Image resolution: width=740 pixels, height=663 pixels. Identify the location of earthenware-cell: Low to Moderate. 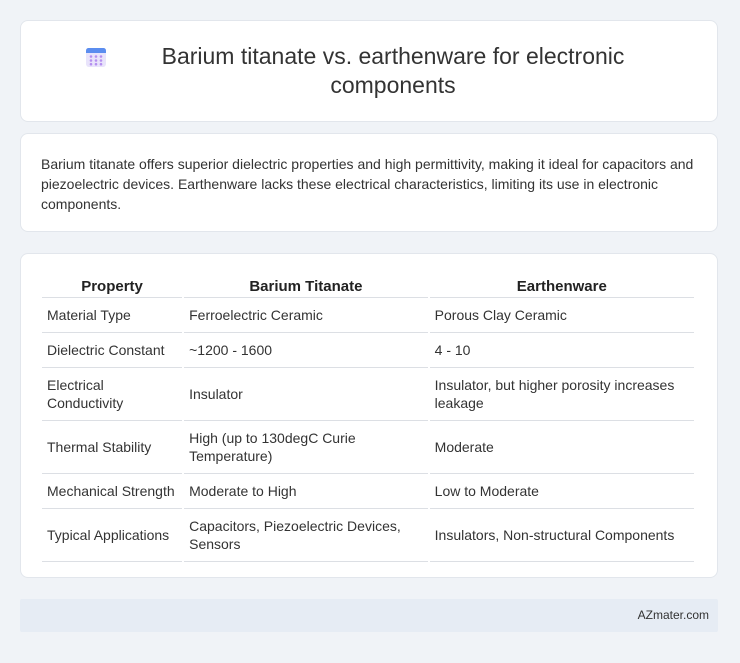
(561, 491).